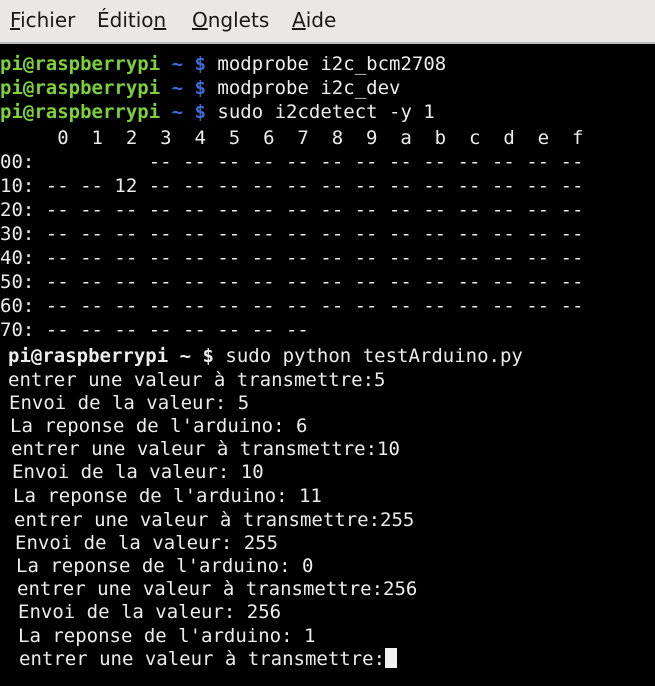 The height and width of the screenshot is (686, 655). What do you see at coordinates (131, 20) in the screenshot?
I see `menu-edition: Édition` at bounding box center [131, 20].